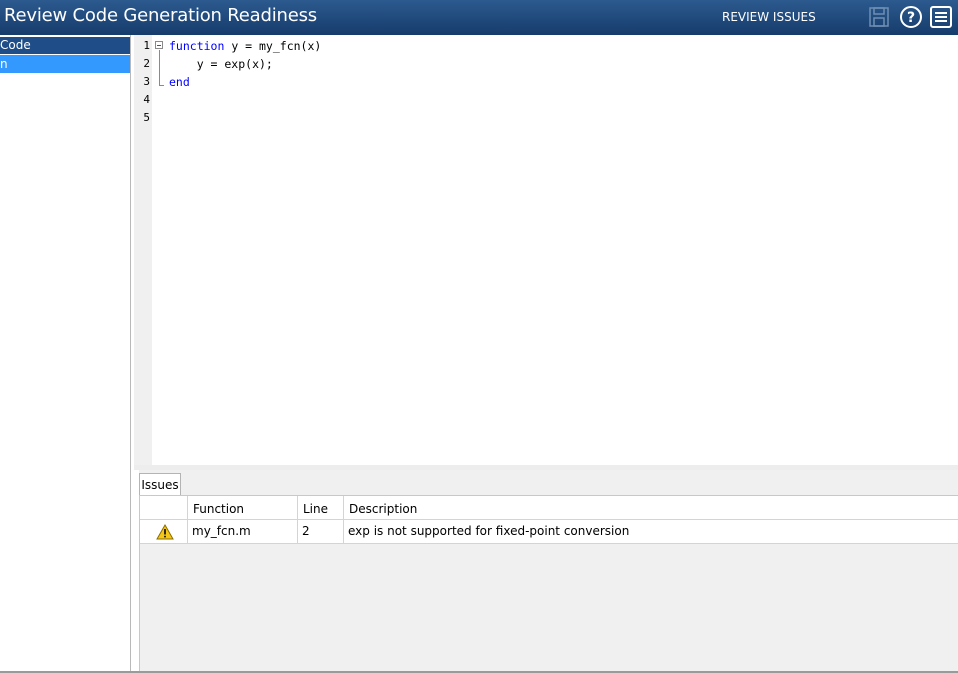  I want to click on review-issues-label: REVIEW ISSUES, so click(769, 17).